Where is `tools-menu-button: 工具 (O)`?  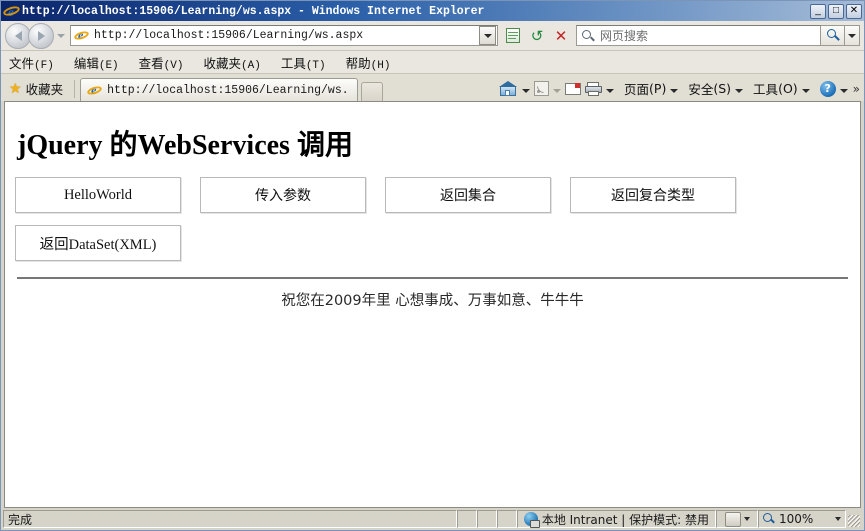
tools-menu-button: 工具 (O) is located at coordinates (781, 89).